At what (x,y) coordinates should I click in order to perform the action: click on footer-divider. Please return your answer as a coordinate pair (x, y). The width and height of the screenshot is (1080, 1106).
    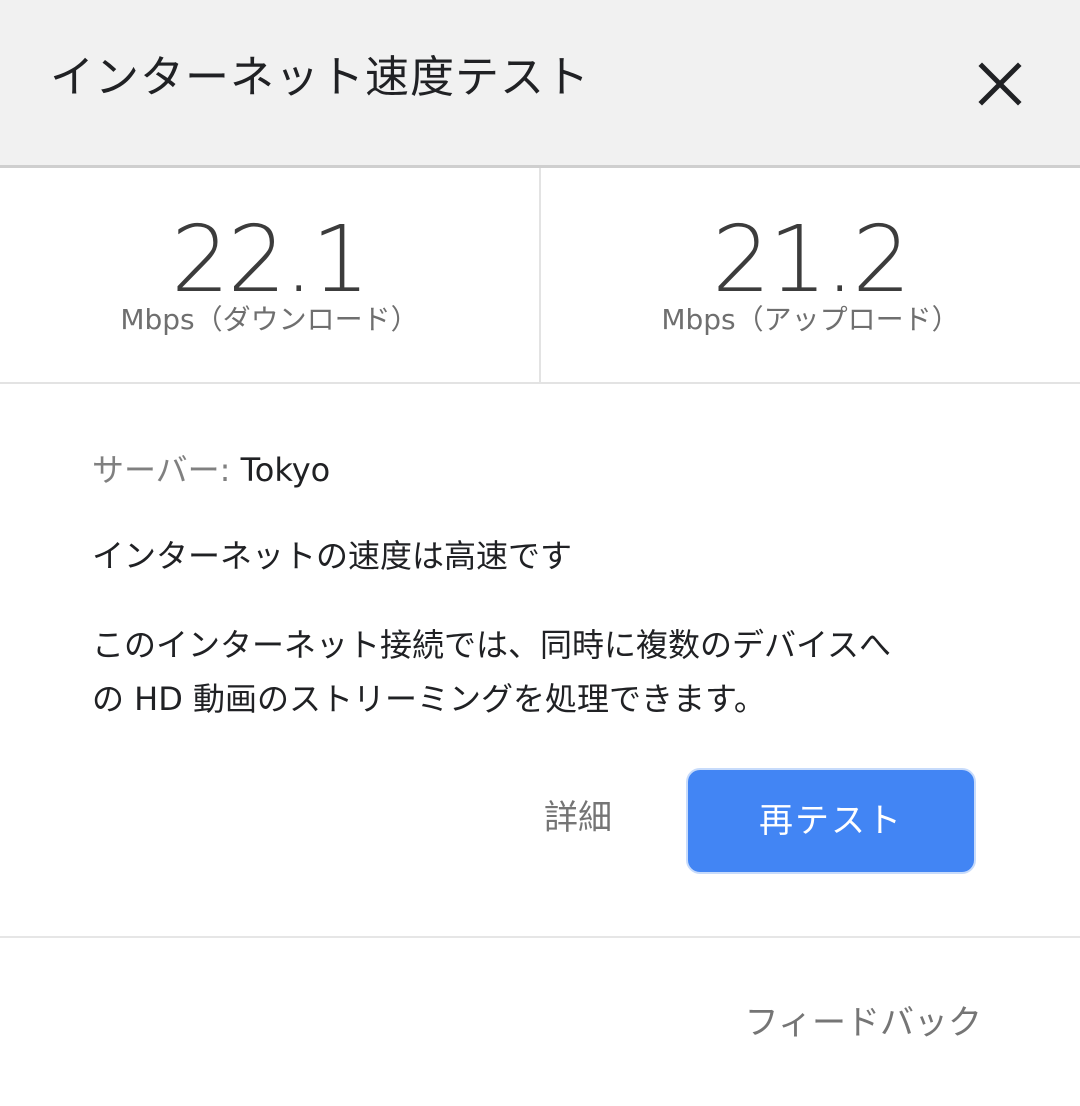
    Looking at the image, I should click on (540, 937).